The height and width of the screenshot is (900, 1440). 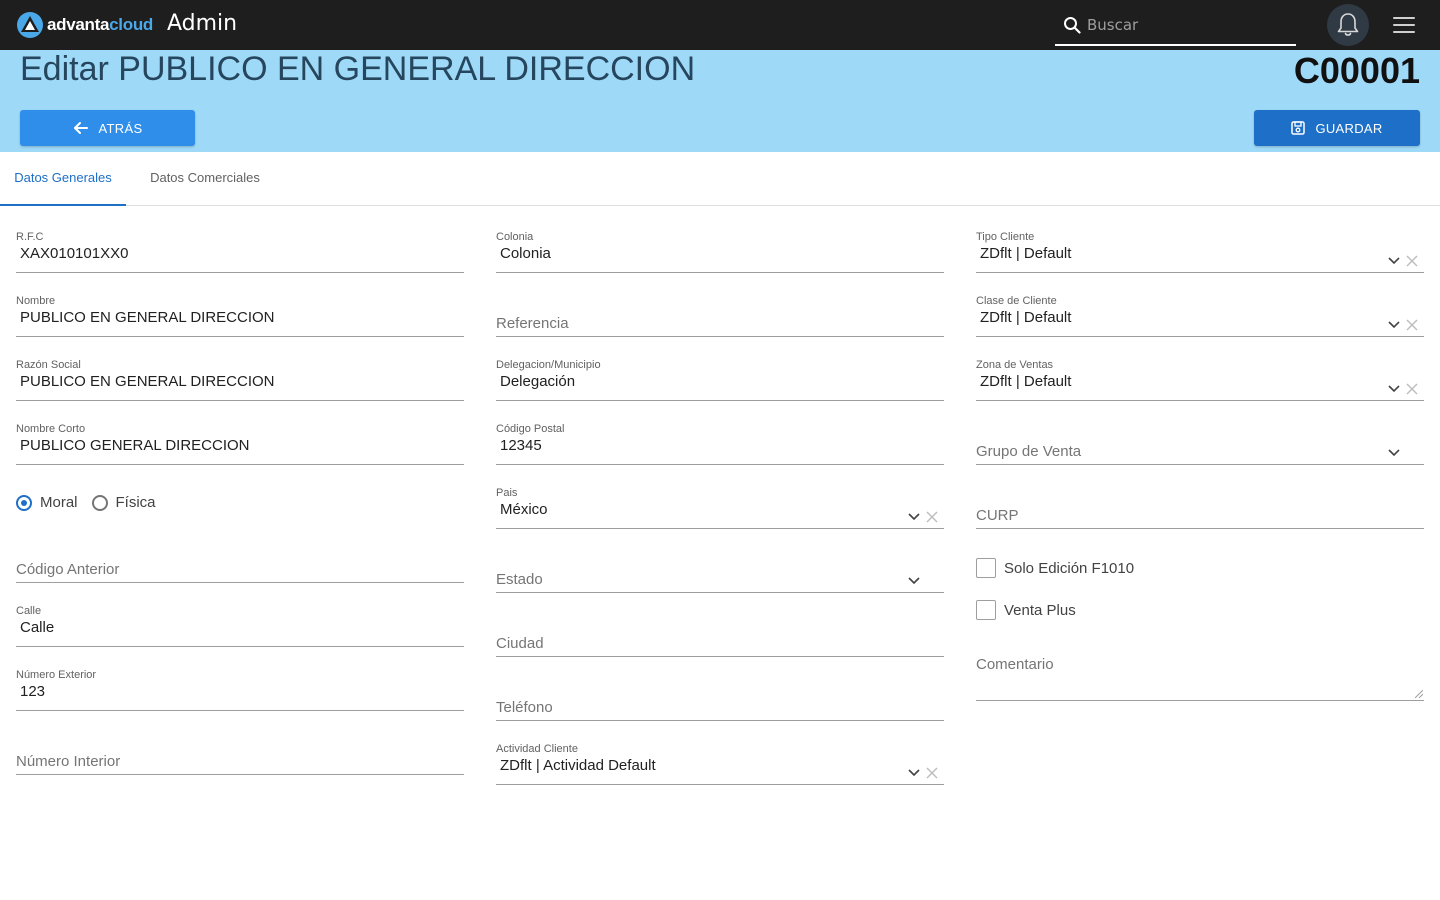 I want to click on menu-button, so click(x=1404, y=25).